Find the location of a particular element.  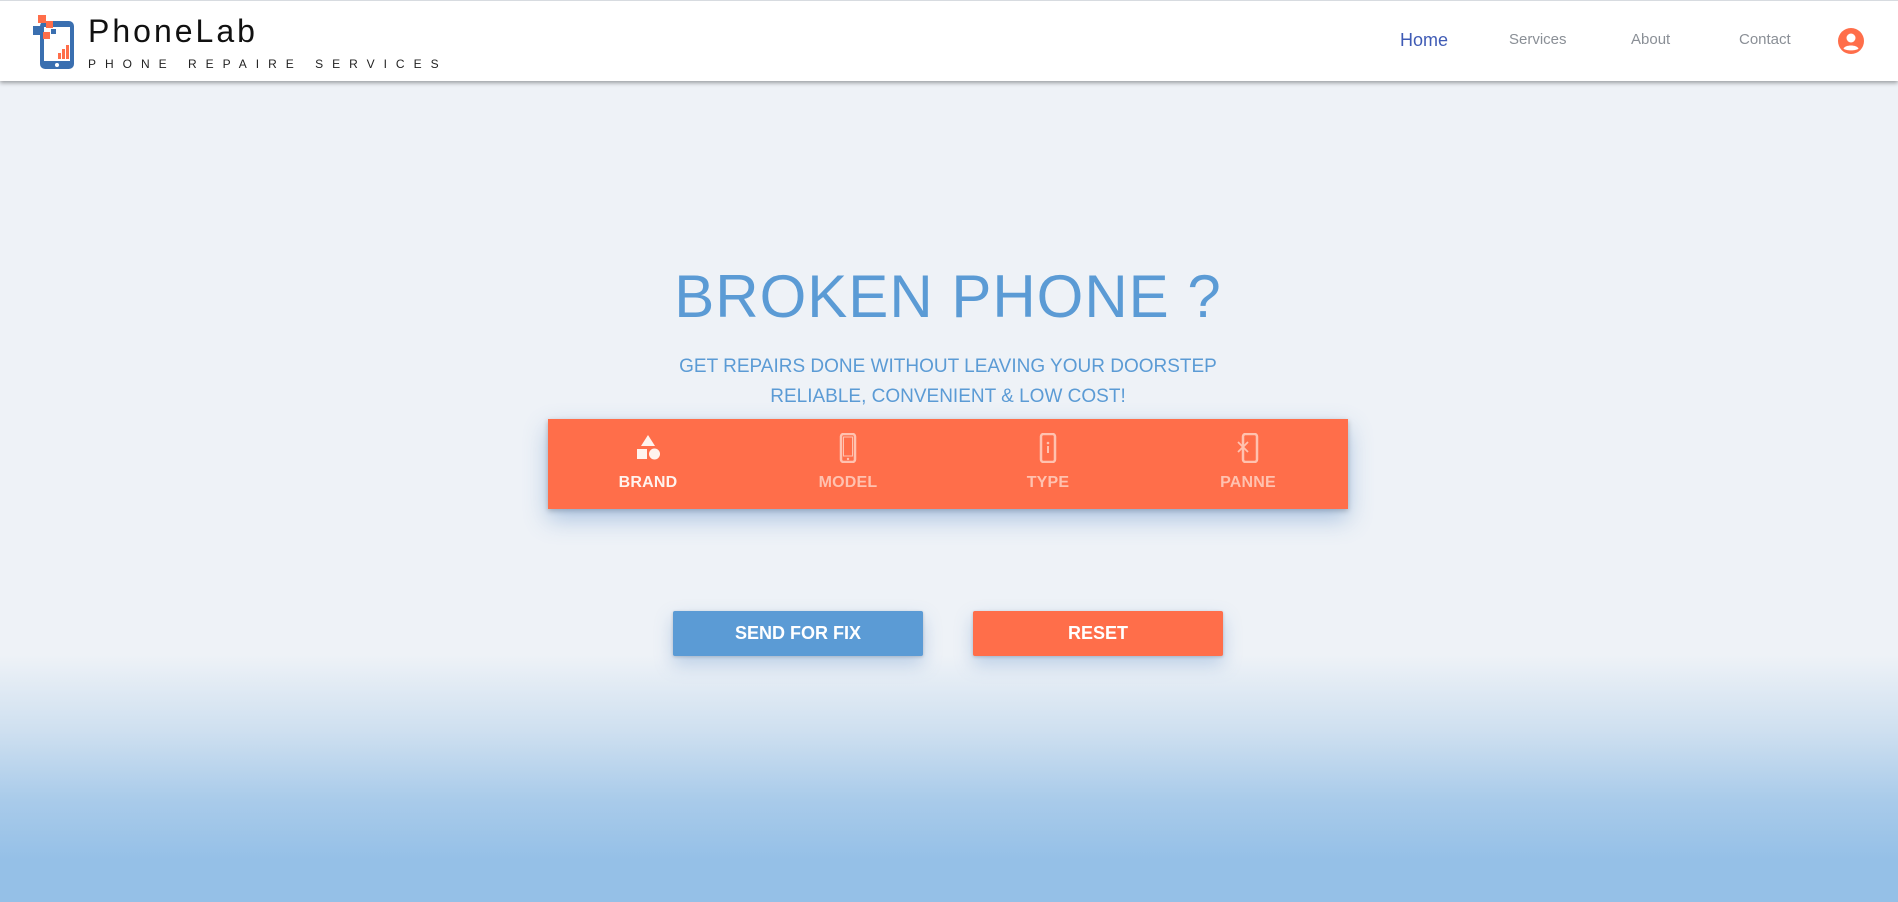

brand-name: PhoneLab is located at coordinates (173, 31).